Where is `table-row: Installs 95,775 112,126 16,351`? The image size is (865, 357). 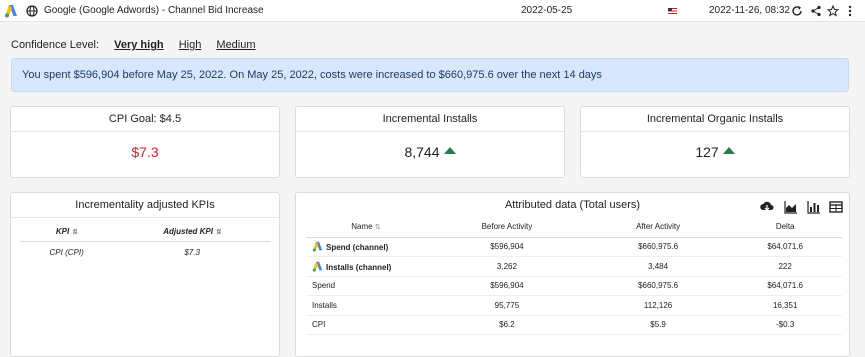
table-row: Installs 95,775 112,126 16,351 is located at coordinates (574, 305).